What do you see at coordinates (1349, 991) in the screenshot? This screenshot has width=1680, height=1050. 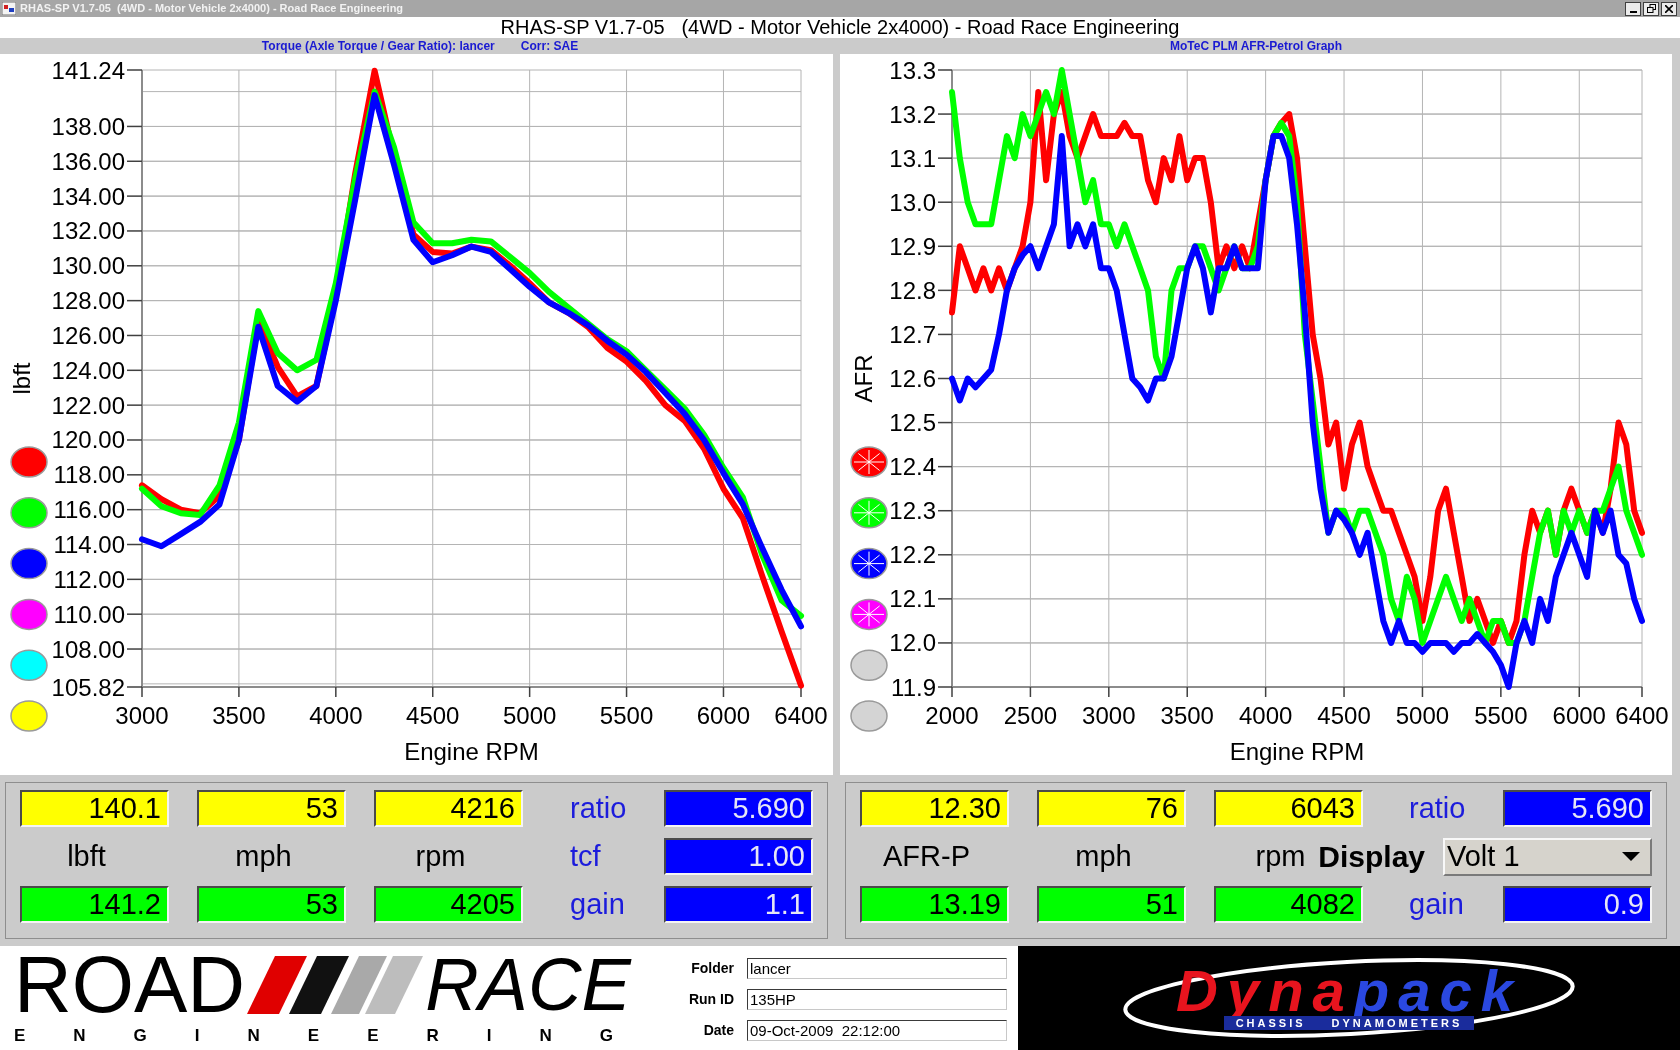 I see `brand-wordmark: Dynapack` at bounding box center [1349, 991].